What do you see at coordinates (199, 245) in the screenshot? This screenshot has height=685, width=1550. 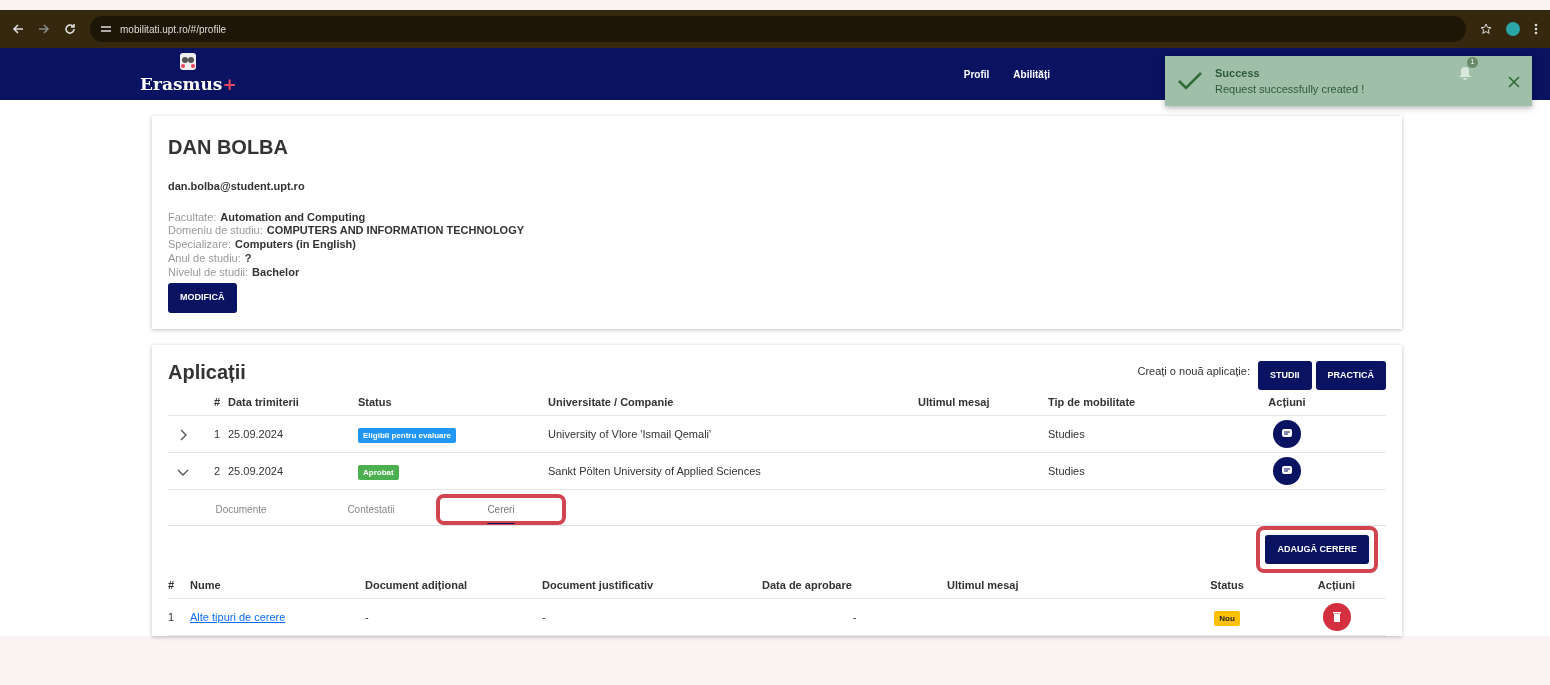 I see `field-label: Specializare:` at bounding box center [199, 245].